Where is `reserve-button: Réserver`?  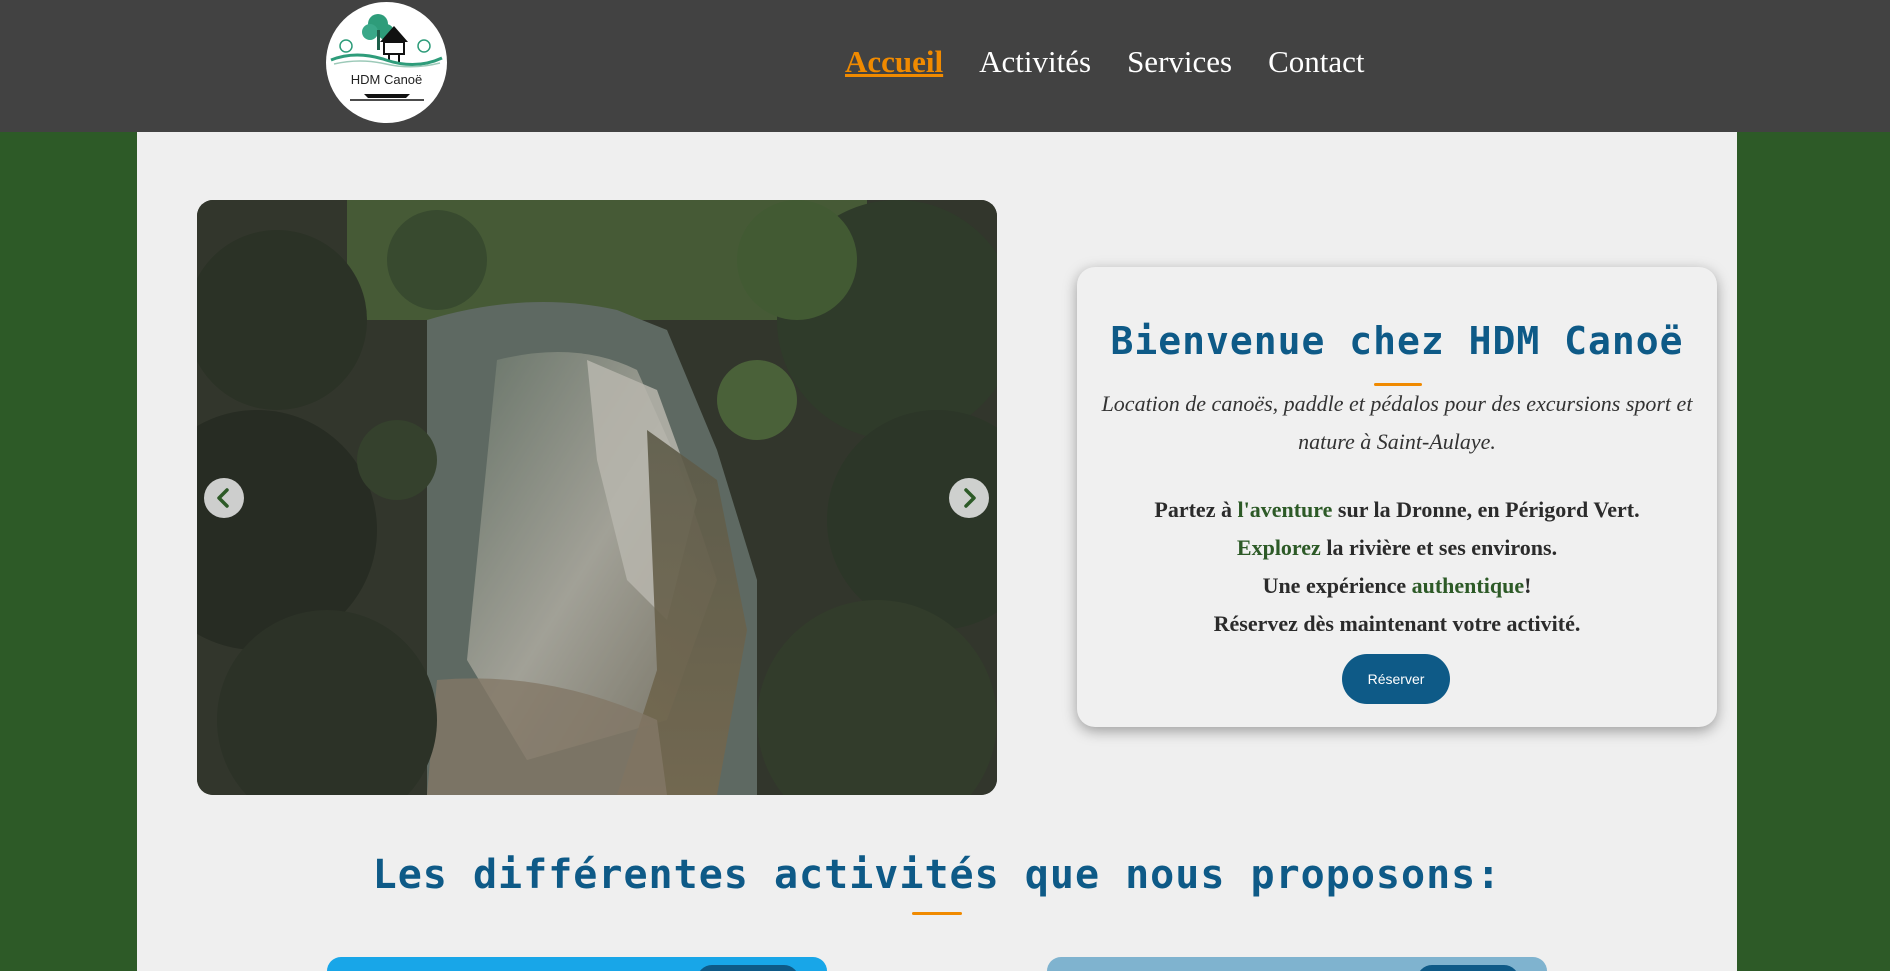
reserve-button: Réserver is located at coordinates (1396, 679).